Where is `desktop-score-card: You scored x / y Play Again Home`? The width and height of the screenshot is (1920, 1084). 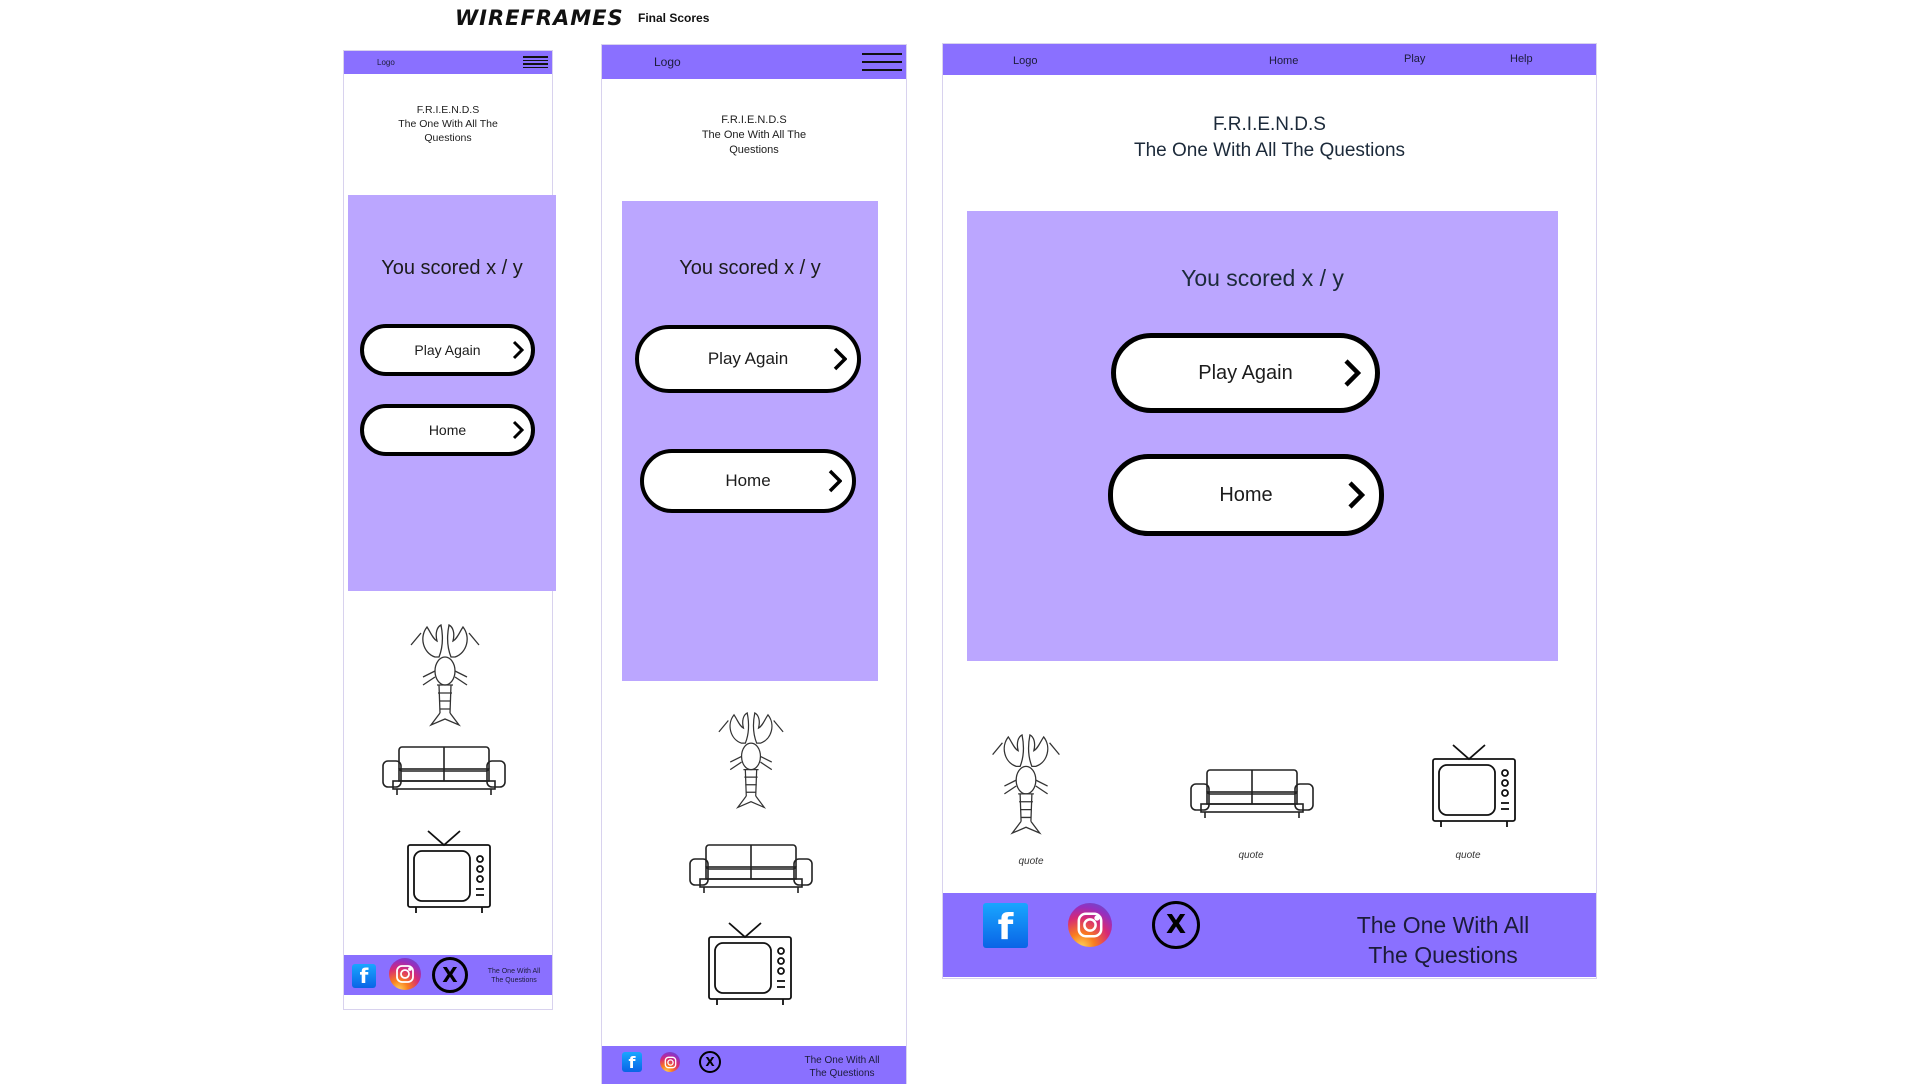
desktop-score-card: You scored x / y Play Again Home is located at coordinates (1262, 436).